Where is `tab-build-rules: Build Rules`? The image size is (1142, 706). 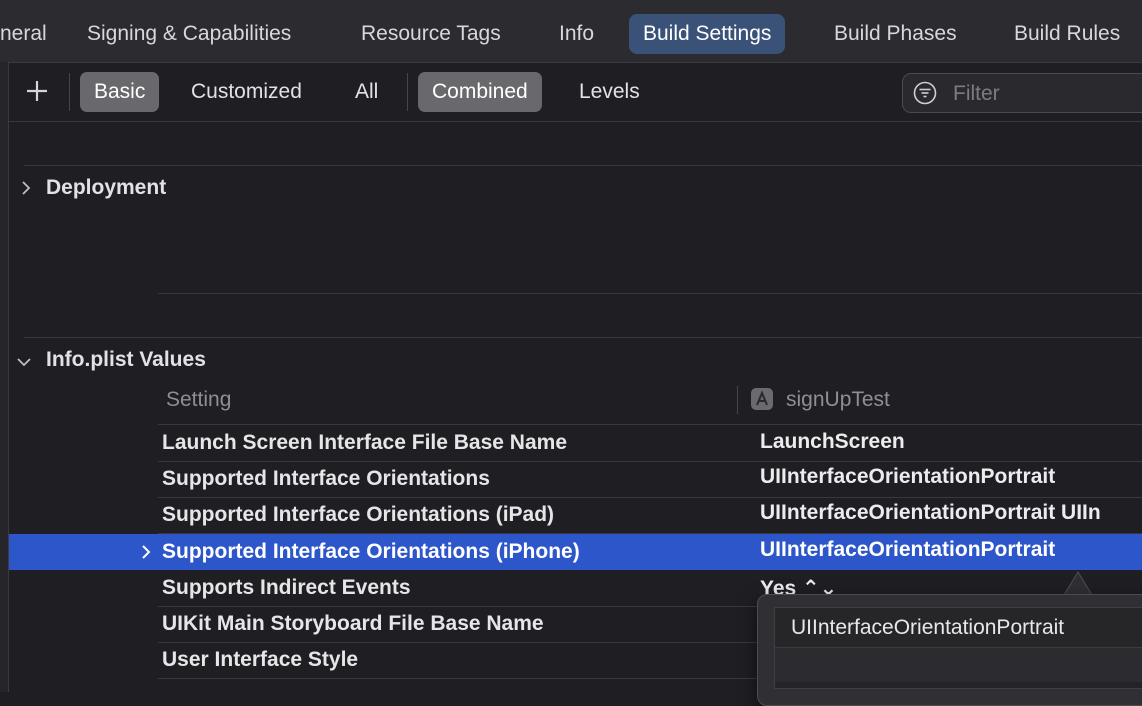 tab-build-rules: Build Rules is located at coordinates (1067, 34).